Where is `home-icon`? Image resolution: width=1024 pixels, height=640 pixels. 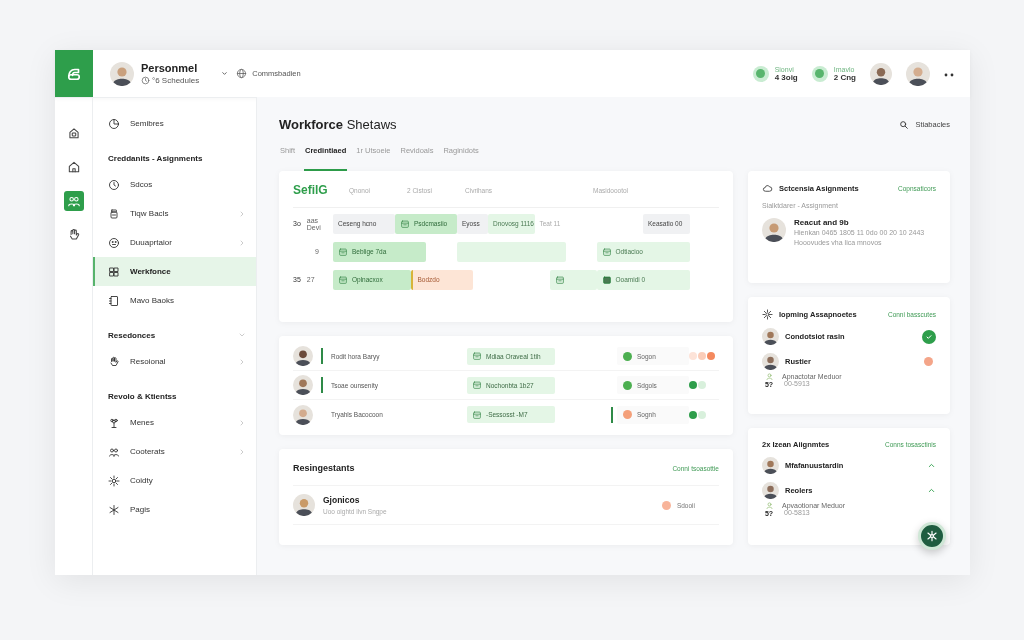
home-icon is located at coordinates (73, 167).